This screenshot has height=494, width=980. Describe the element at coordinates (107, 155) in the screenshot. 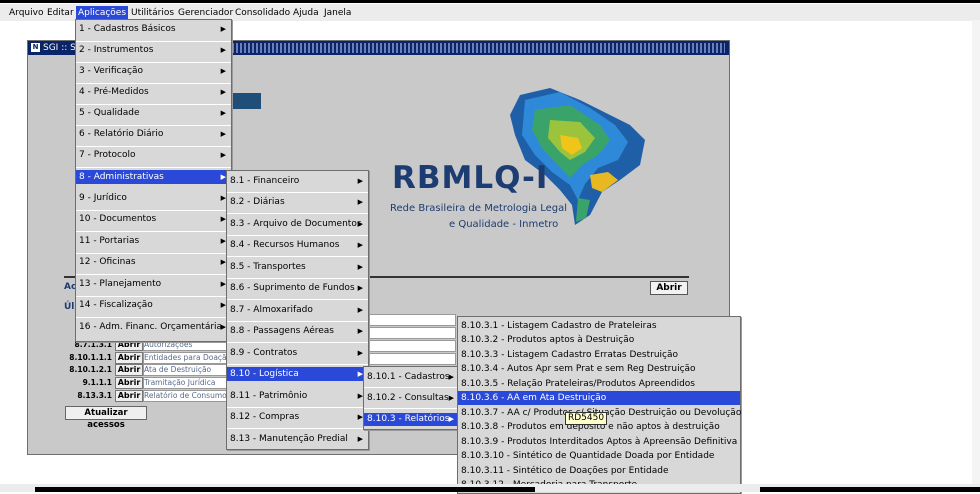

I see `menu-item-label: 7 - Protocolo` at that location.